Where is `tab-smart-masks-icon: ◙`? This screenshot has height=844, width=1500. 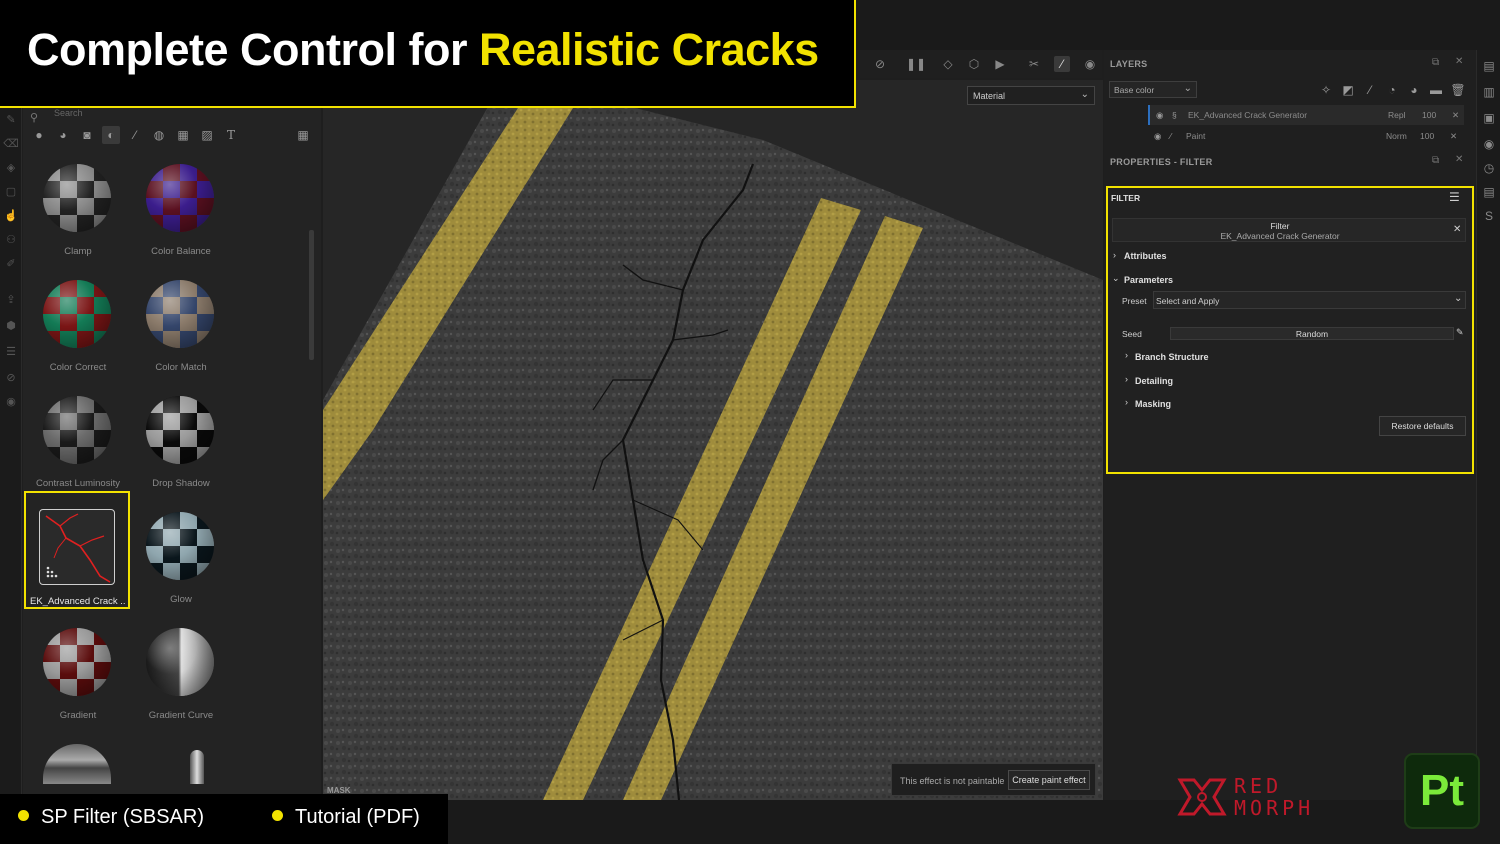 tab-smart-masks-icon: ◙ is located at coordinates (87, 135).